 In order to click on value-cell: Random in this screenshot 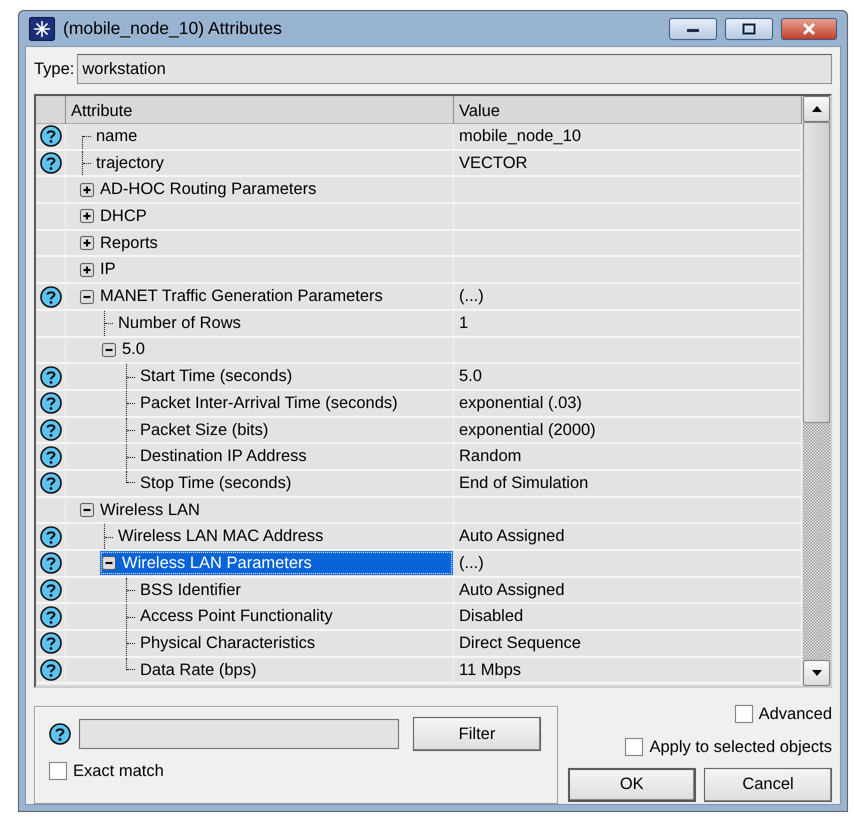, I will do `click(490, 456)`.